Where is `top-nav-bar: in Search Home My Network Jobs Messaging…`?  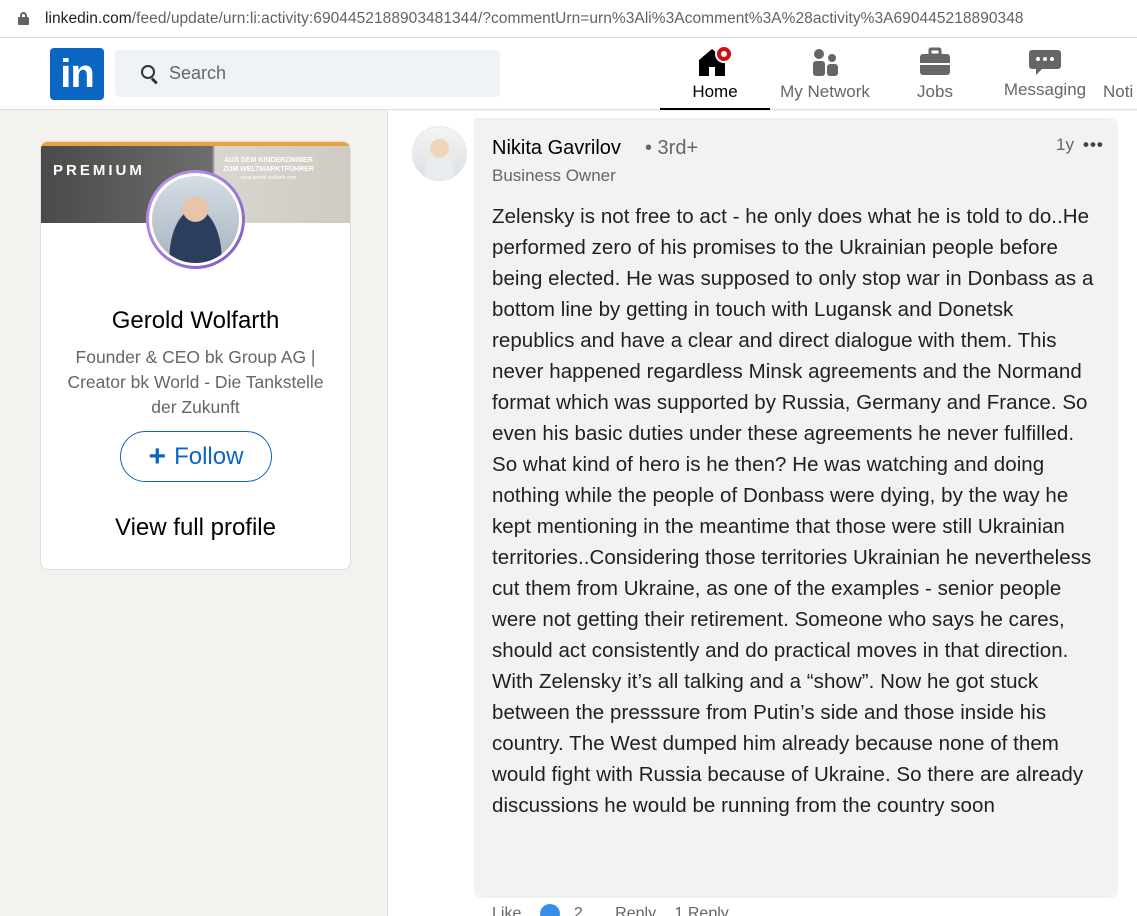 top-nav-bar: in Search Home My Network Jobs Messaging… is located at coordinates (568, 74).